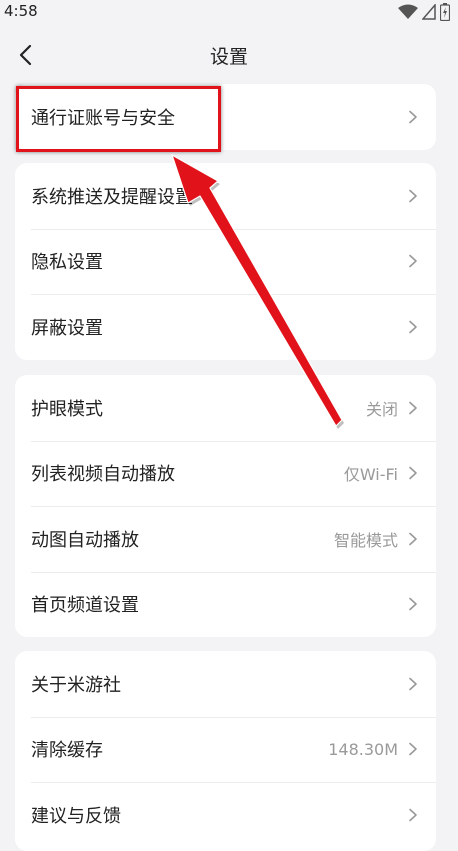 This screenshot has width=458, height=851. What do you see at coordinates (103, 475) in the screenshot?
I see `settings-item-label: 列表视频自动播放` at bounding box center [103, 475].